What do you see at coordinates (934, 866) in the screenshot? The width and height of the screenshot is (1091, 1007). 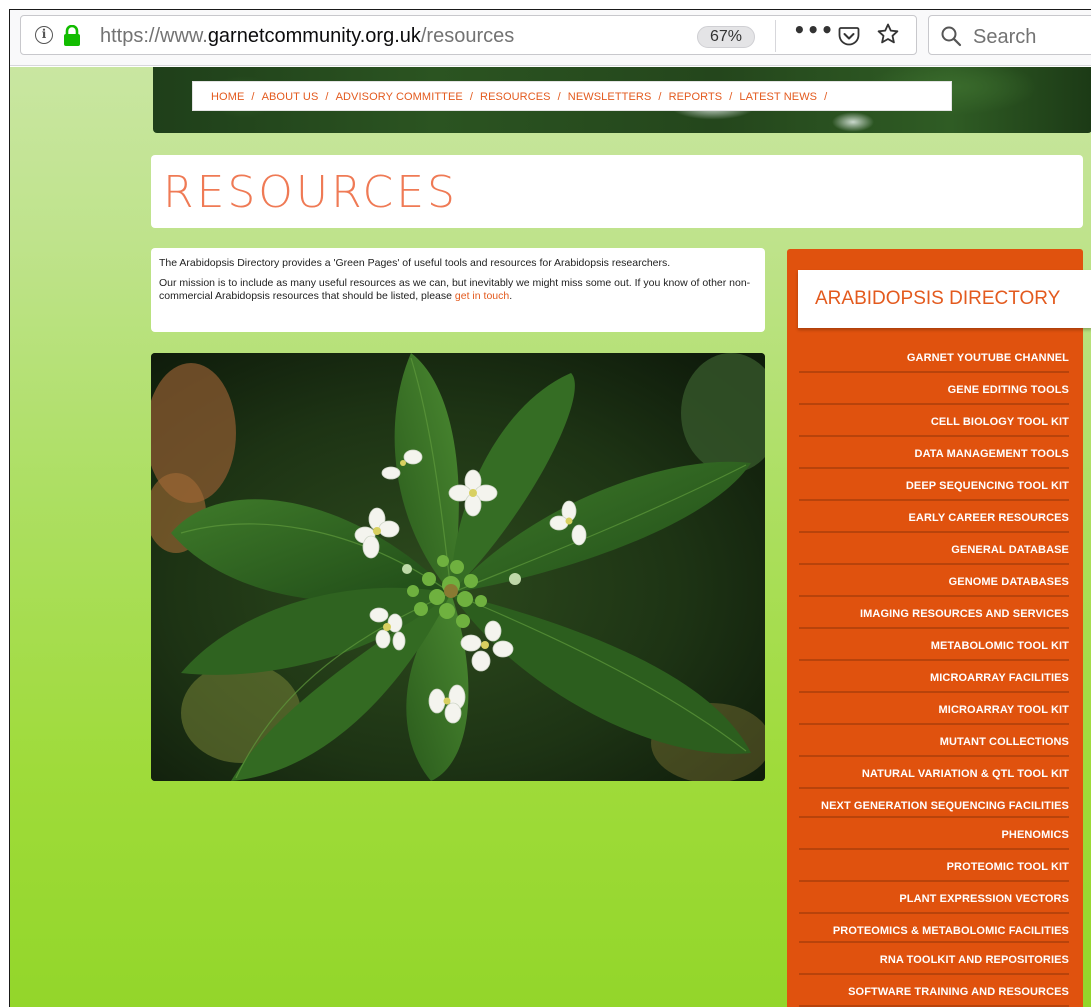 I see `directory-item-proteomic-tool-kit: PROTEOMIC TOOL KIT` at bounding box center [934, 866].